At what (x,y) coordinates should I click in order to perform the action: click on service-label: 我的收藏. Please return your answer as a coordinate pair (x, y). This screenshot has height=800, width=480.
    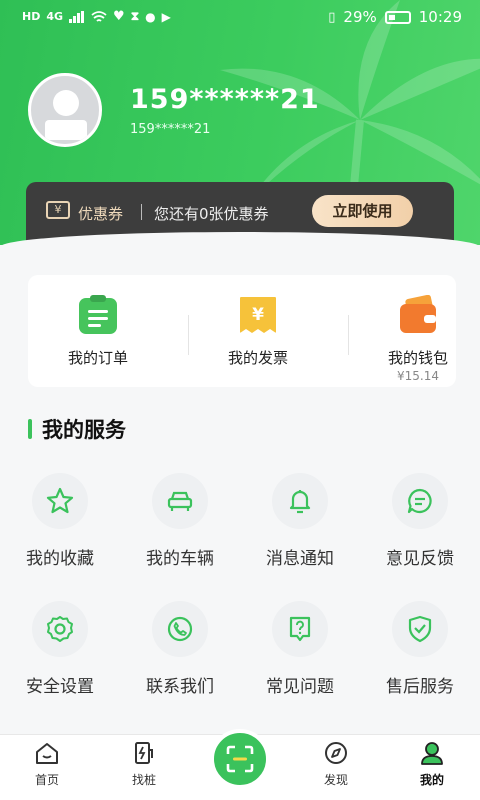
    Looking at the image, I should click on (60, 559).